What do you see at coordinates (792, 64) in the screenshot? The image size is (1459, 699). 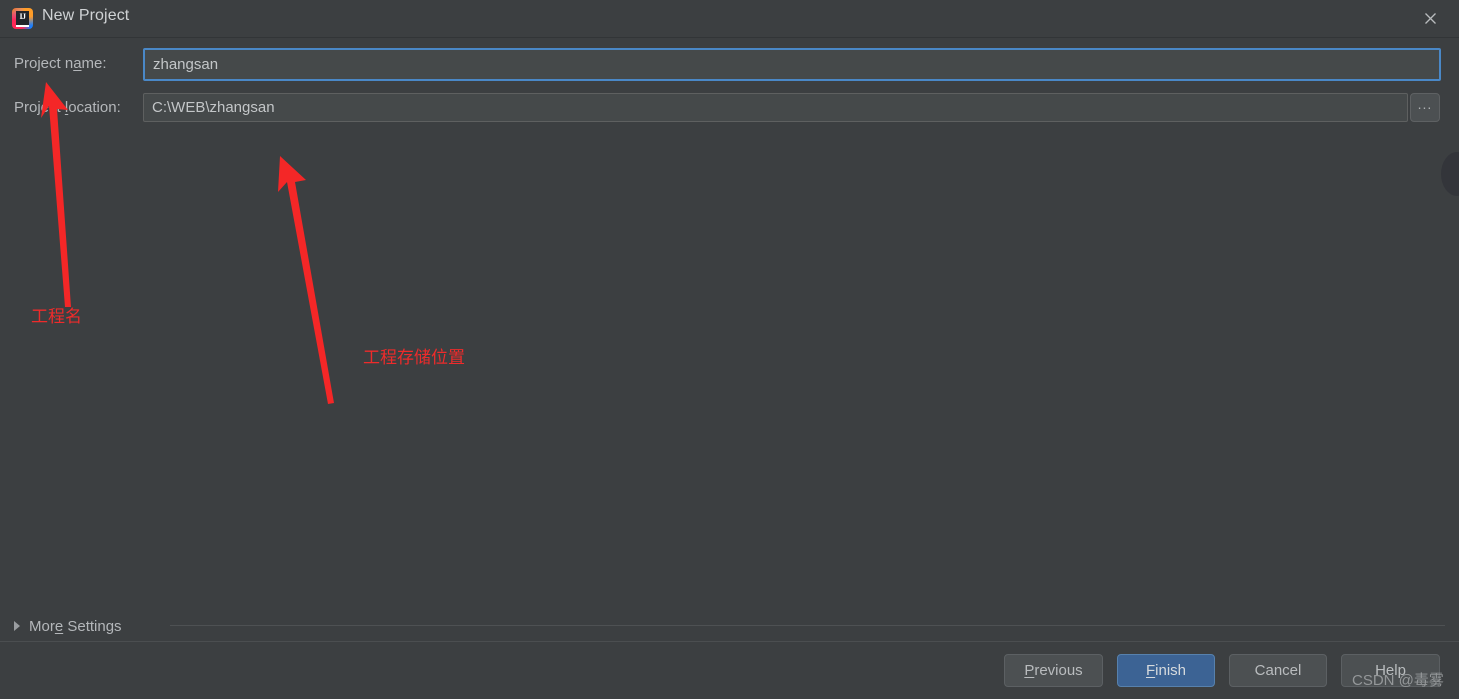 I see `project-name-input: zhangsan` at bounding box center [792, 64].